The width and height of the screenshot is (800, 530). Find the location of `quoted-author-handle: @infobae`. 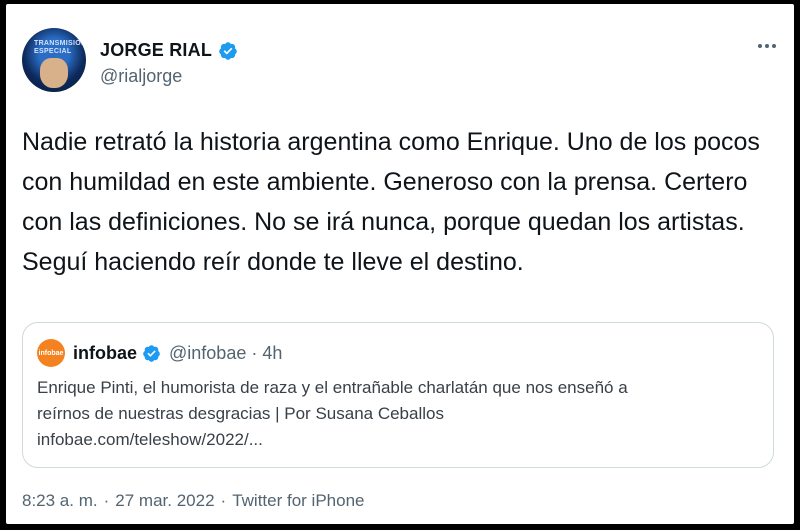

quoted-author-handle: @infobae is located at coordinates (207, 353).